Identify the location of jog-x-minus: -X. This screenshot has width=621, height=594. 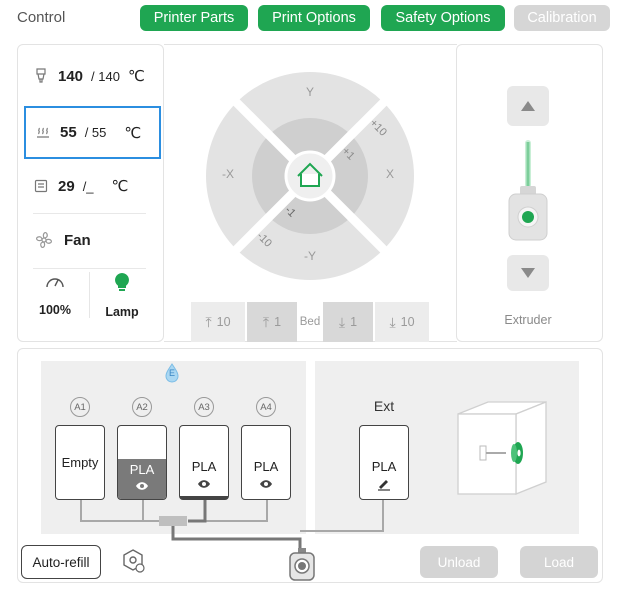
(228, 174).